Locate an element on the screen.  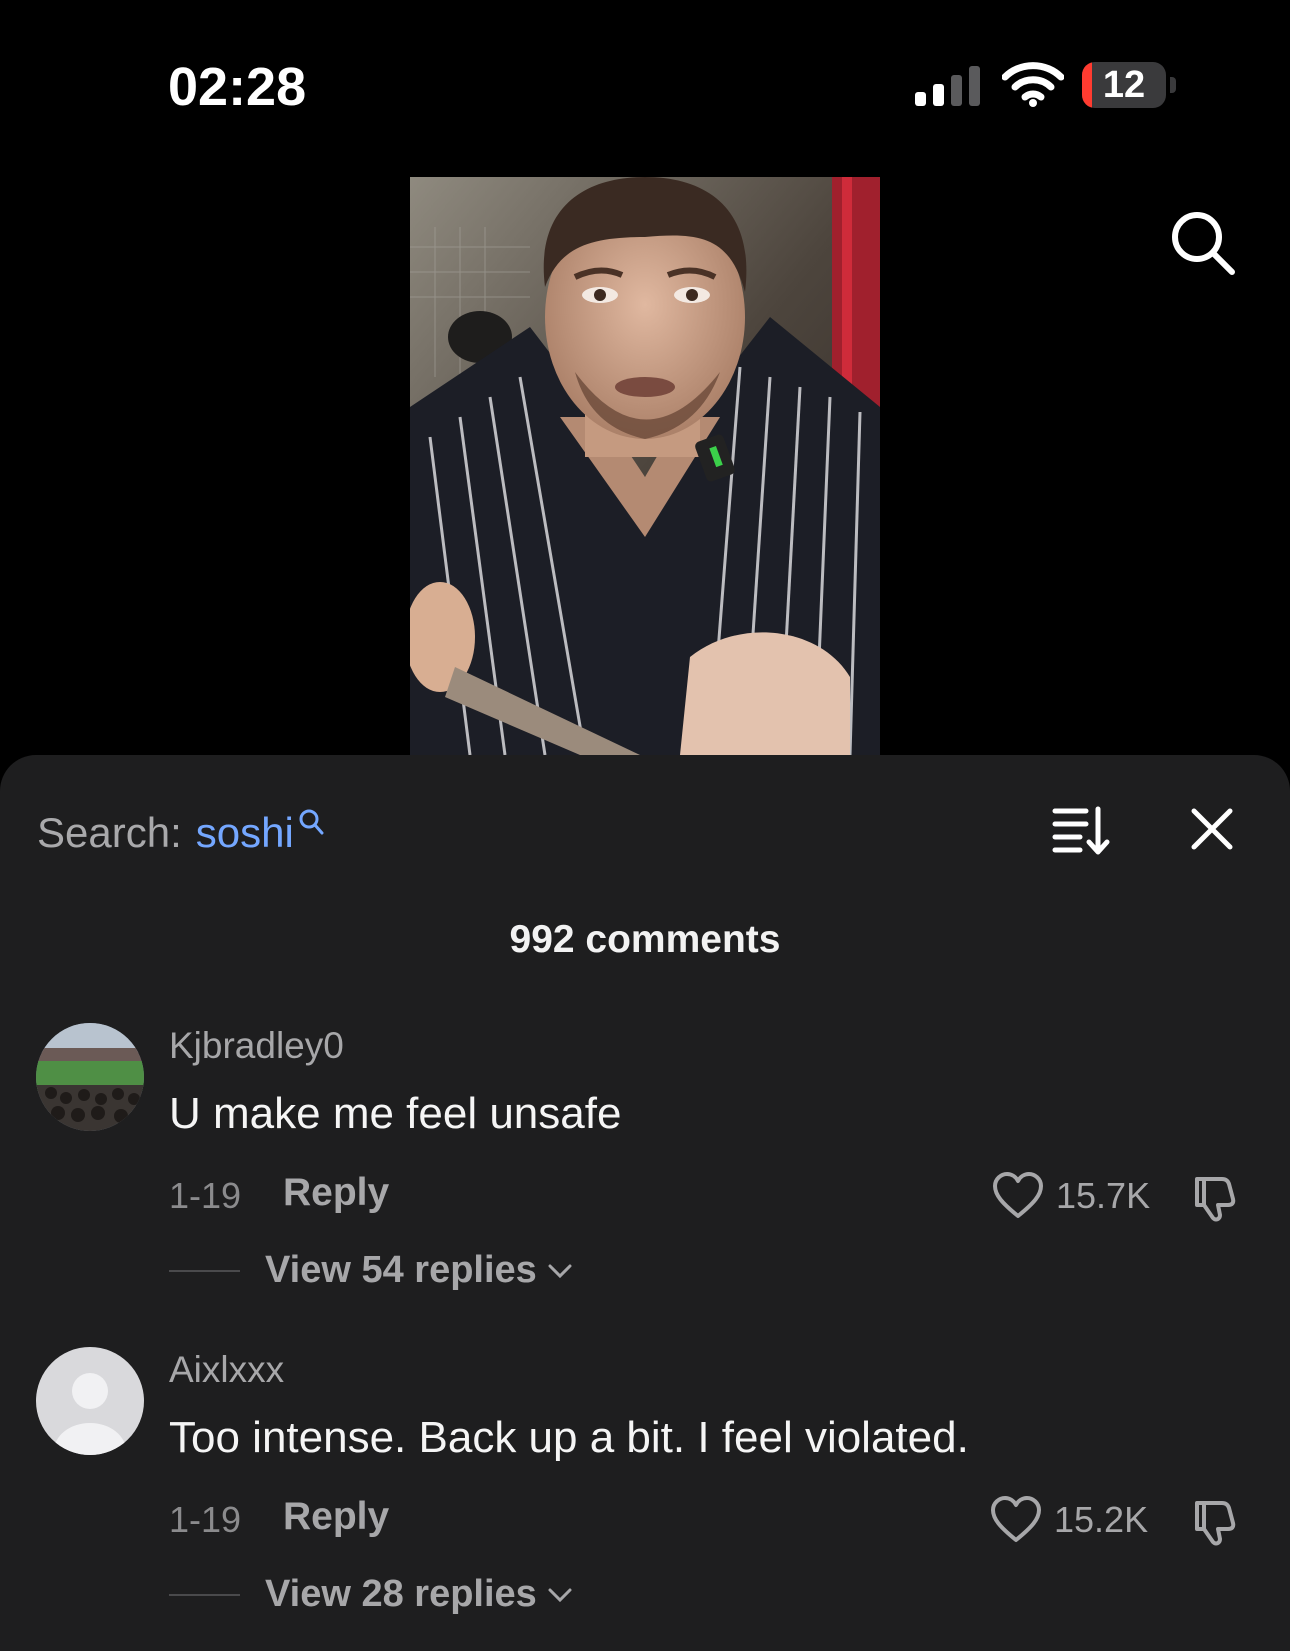
search-term: soshi is located at coordinates (245, 833).